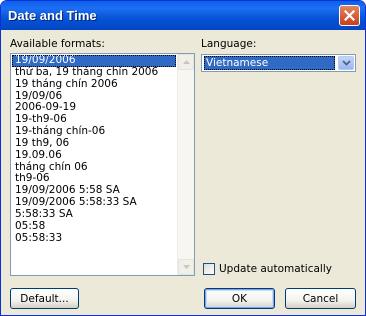 Image resolution: width=366 pixels, height=316 pixels. I want to click on update-automatically-label: Update automatically, so click(275, 269).